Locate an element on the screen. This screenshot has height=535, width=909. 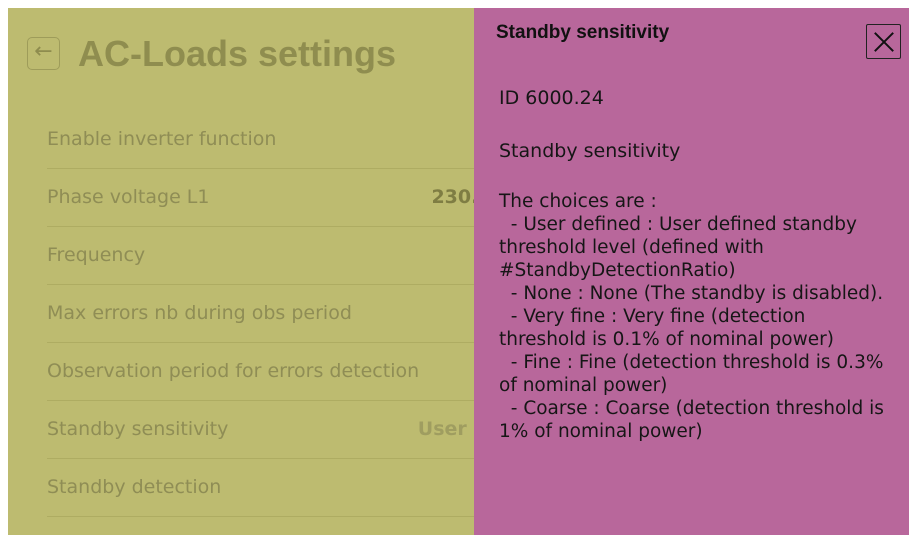
setting-row-observation-period: Observation period for errors detection is located at coordinates (260, 372).